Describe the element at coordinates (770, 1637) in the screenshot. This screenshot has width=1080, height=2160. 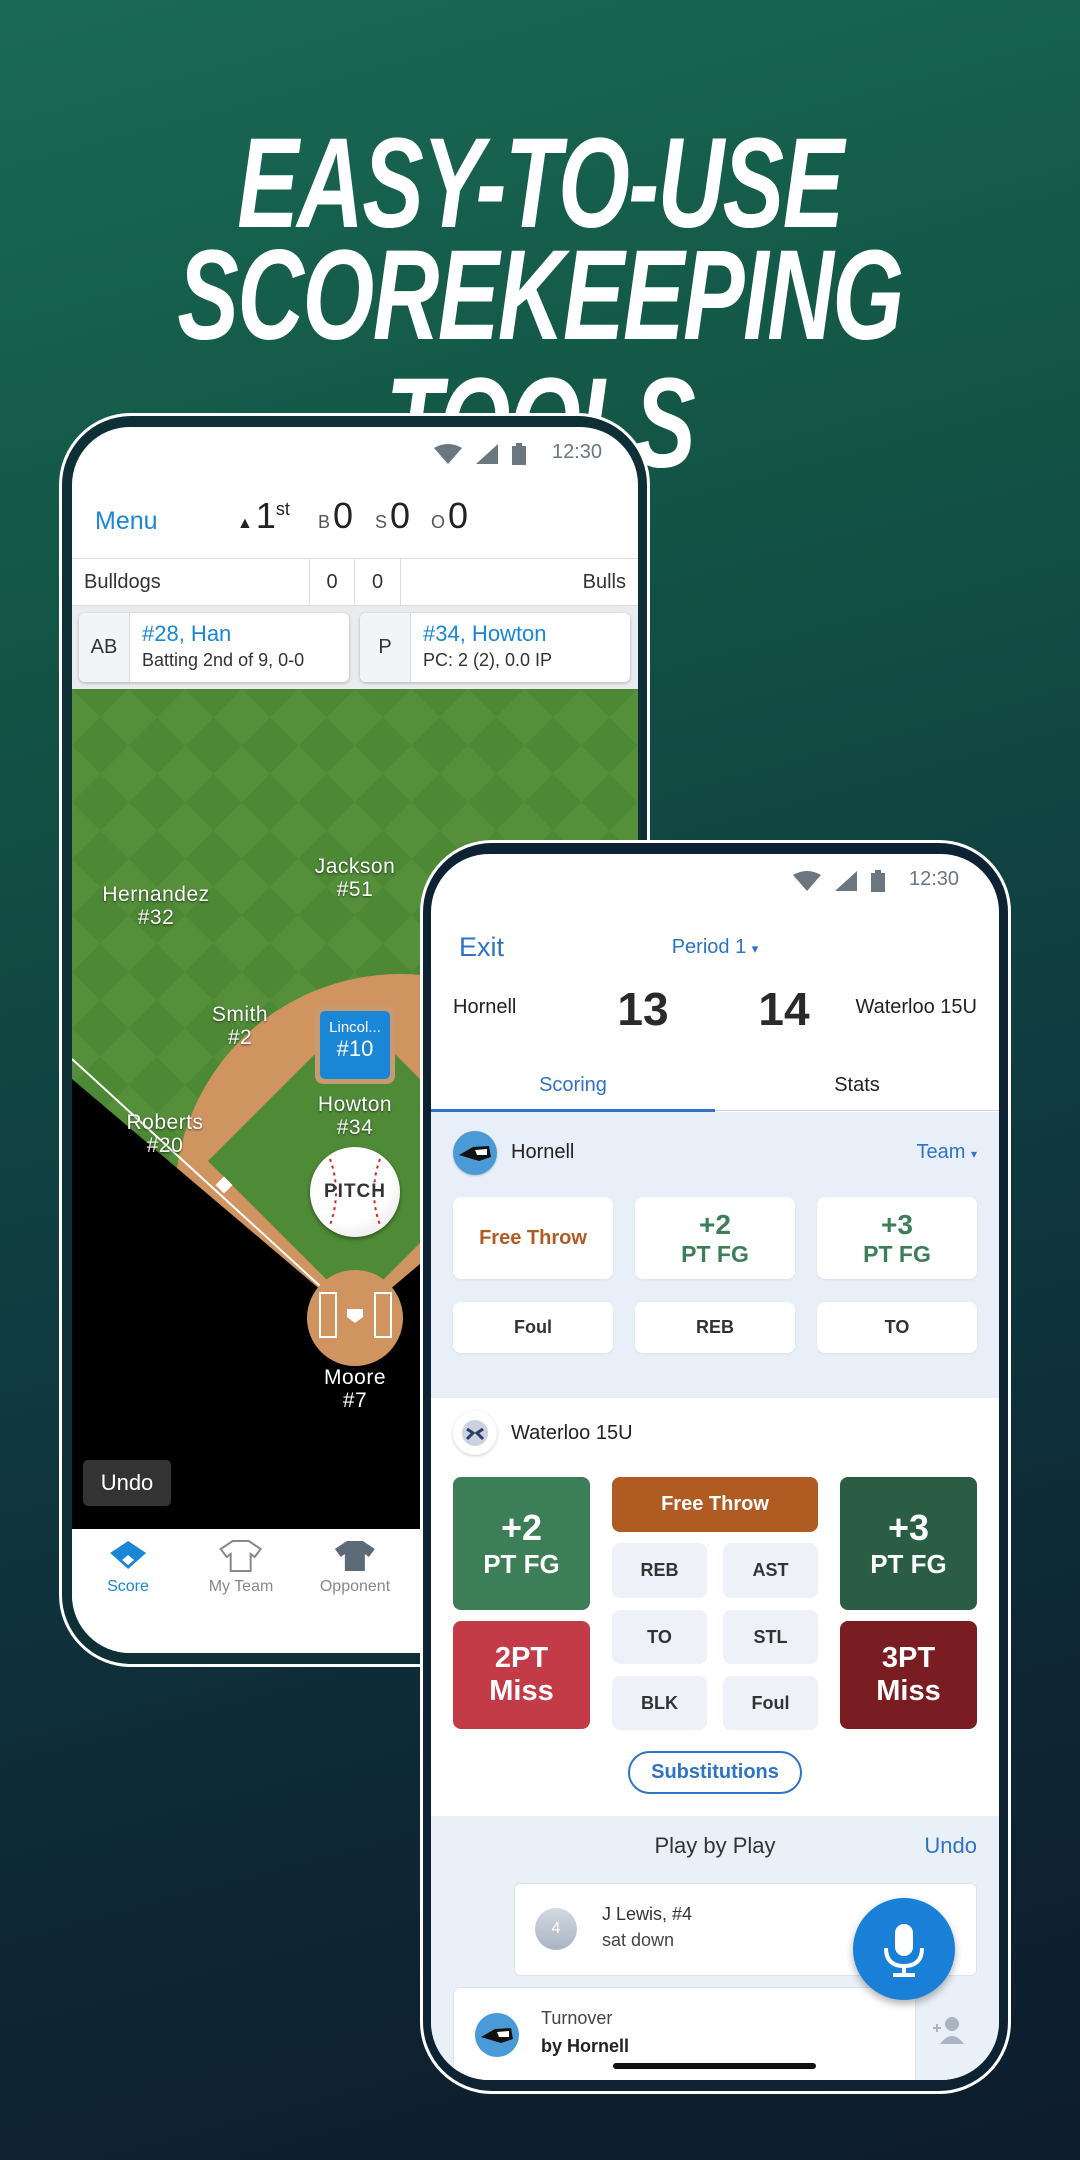
I see `waterloo-stl-button: STL` at that location.